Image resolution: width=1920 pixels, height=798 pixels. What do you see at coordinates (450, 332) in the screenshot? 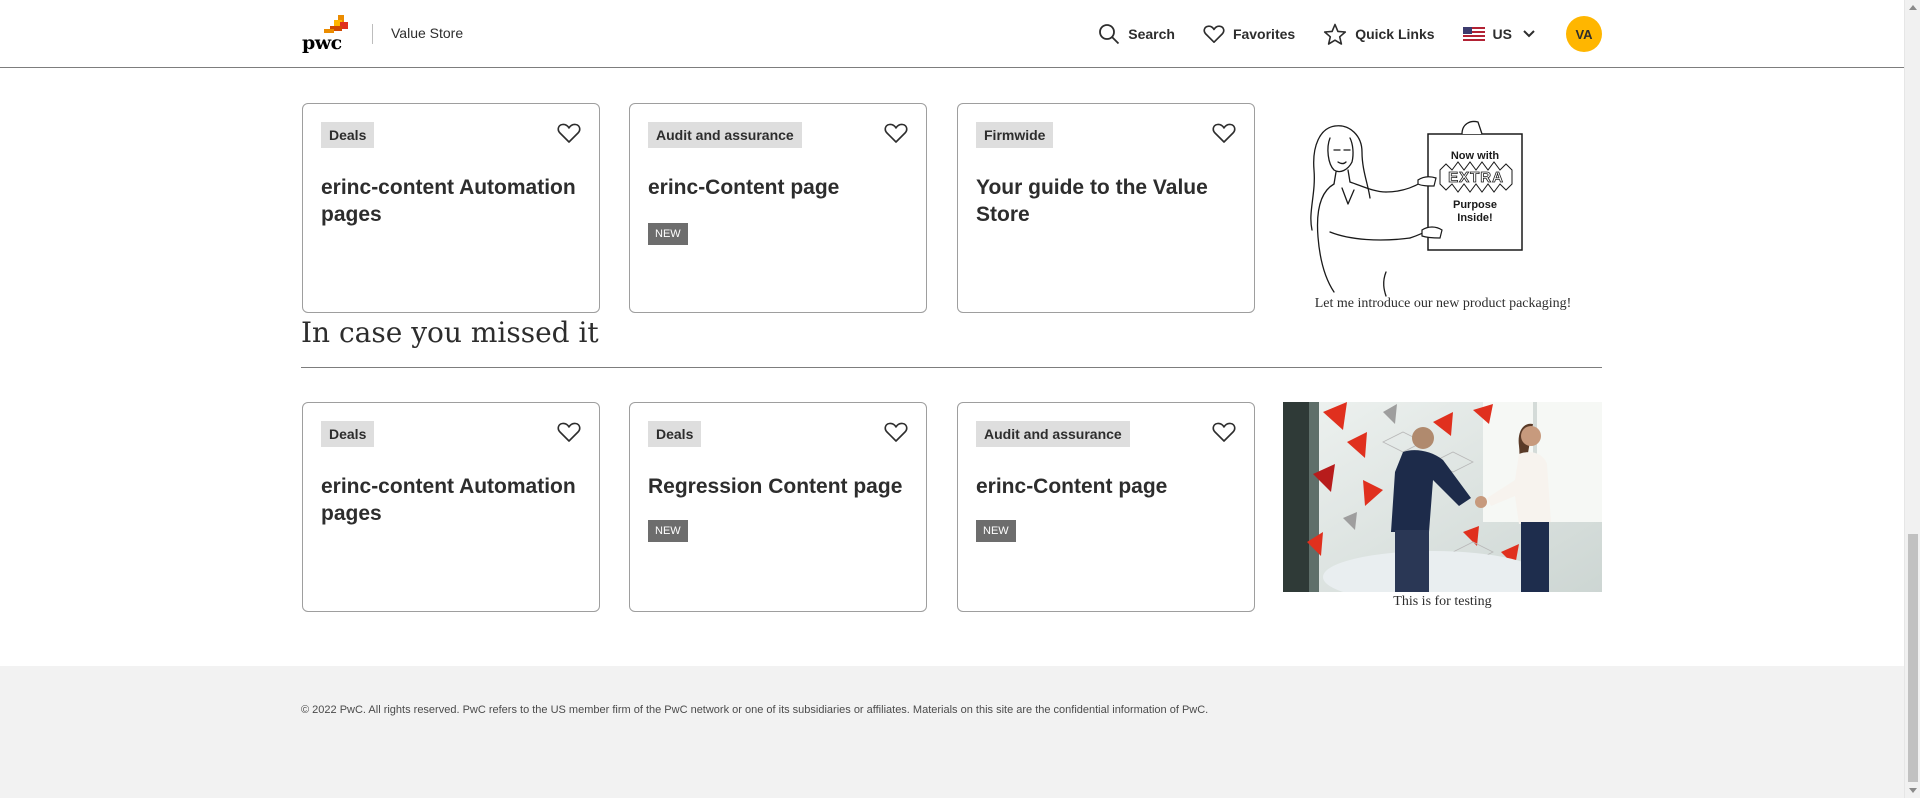
I see `section-title: In case you missed it` at bounding box center [450, 332].